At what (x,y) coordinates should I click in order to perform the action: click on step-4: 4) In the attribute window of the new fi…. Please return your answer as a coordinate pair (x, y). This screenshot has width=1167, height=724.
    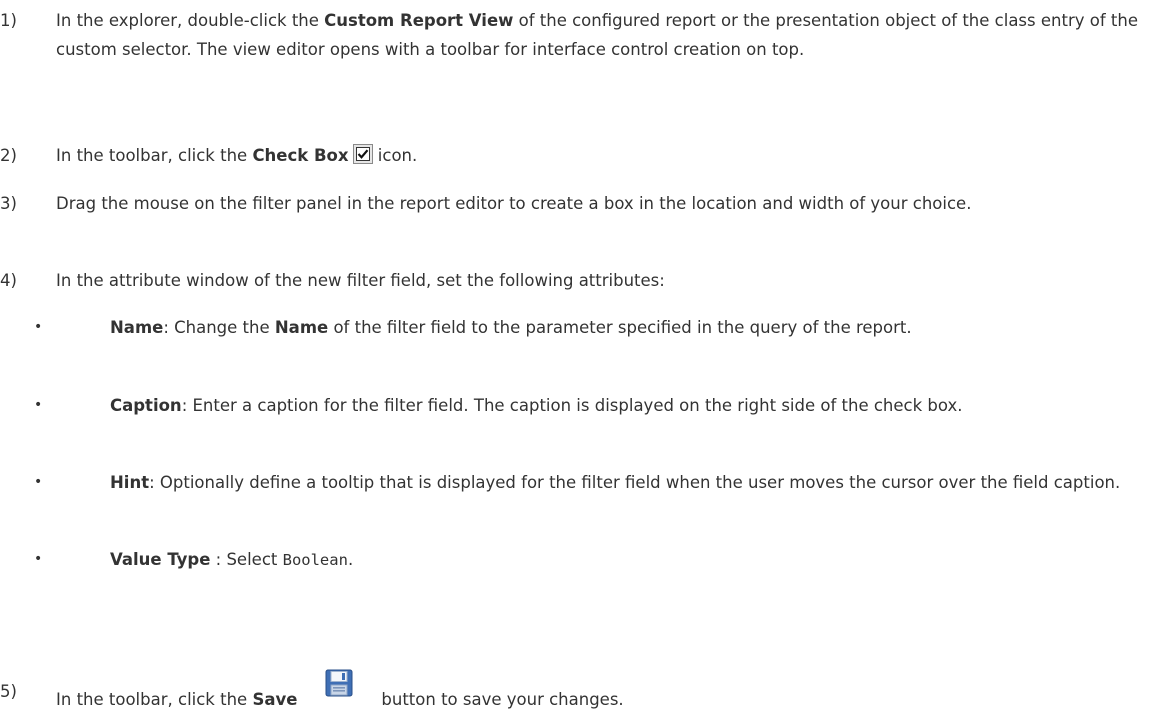
    Looking at the image, I should click on (580, 280).